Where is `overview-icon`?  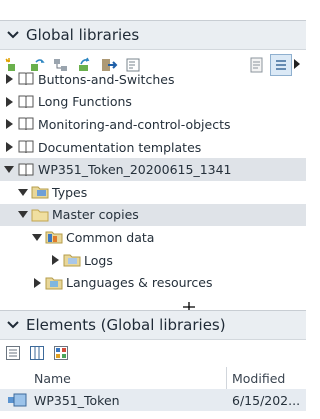 overview-icon is located at coordinates (61, 353).